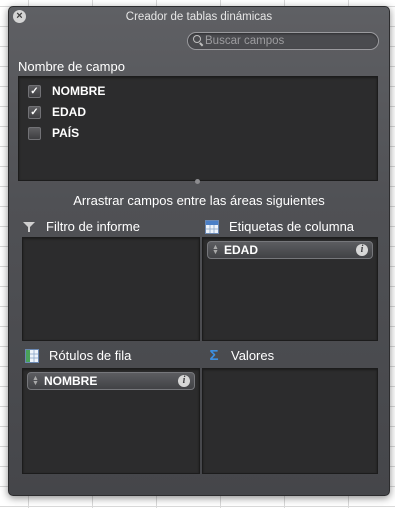  I want to click on pill-label: NOMBRE, so click(71, 381).